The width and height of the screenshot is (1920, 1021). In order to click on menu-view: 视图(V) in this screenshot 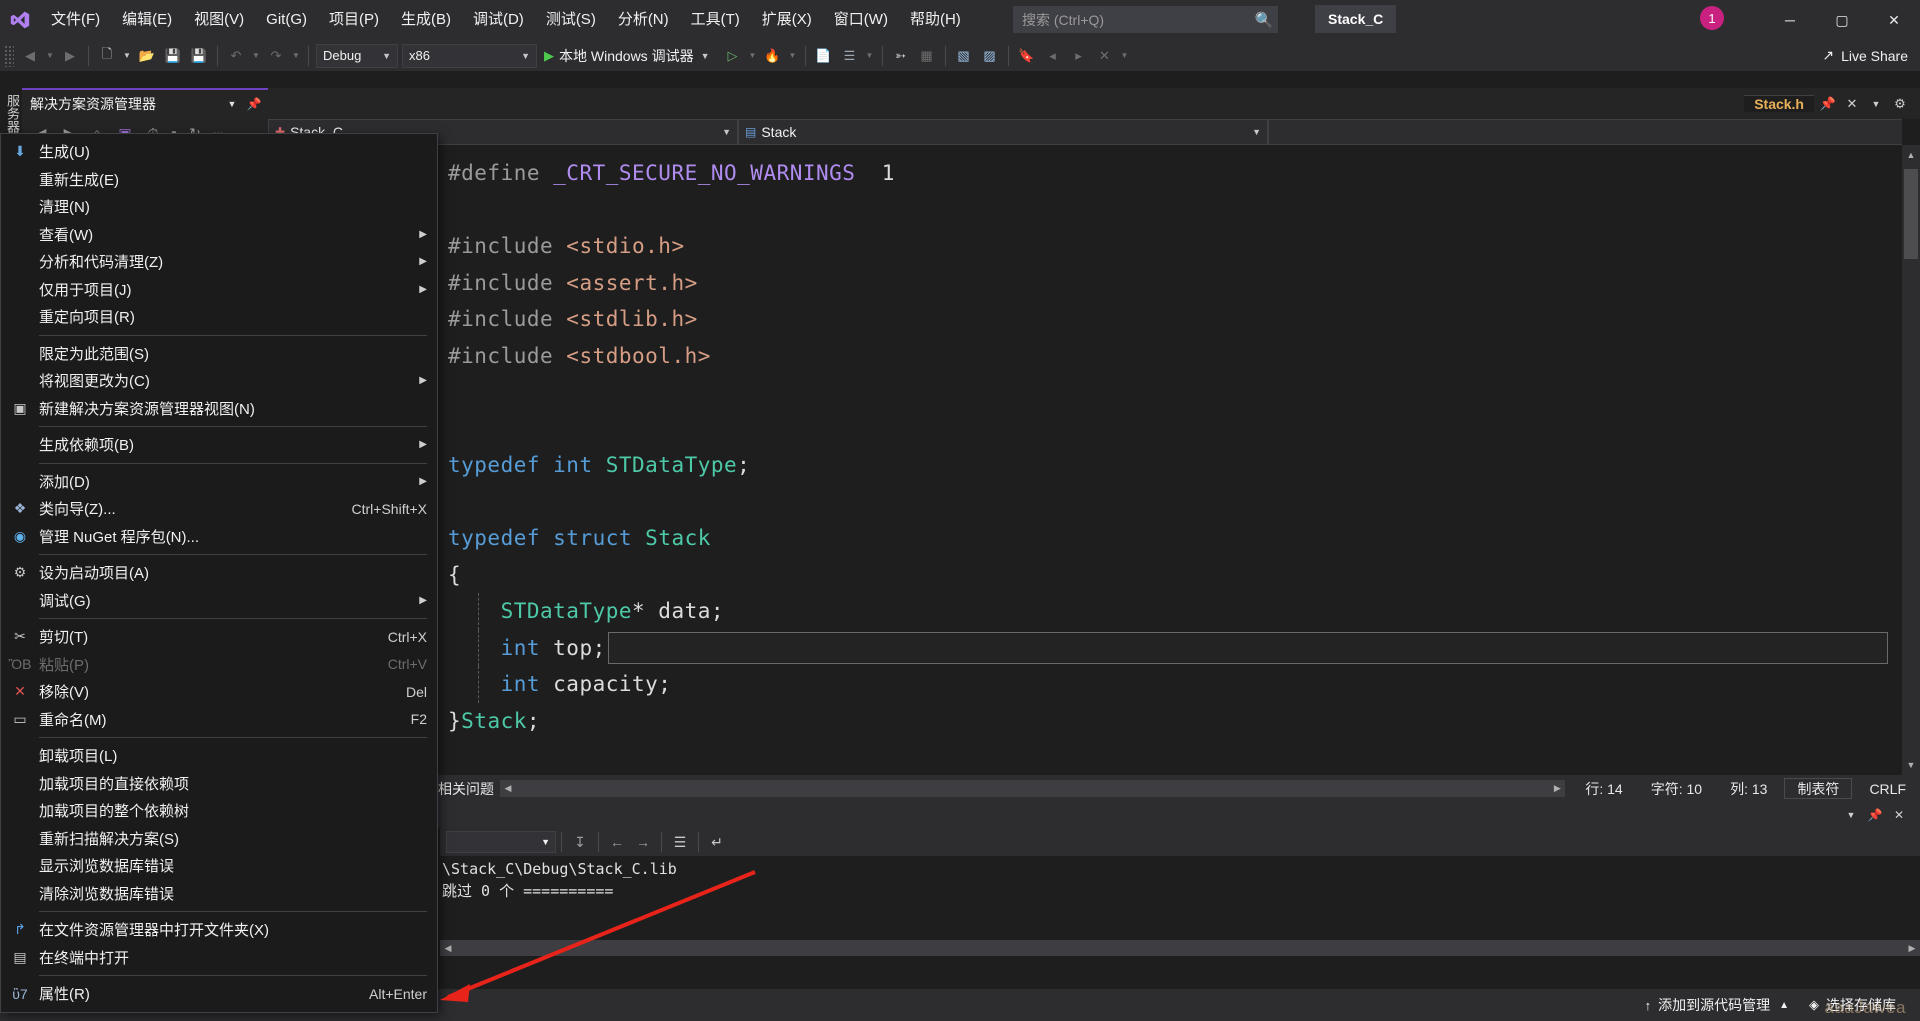, I will do `click(219, 20)`.